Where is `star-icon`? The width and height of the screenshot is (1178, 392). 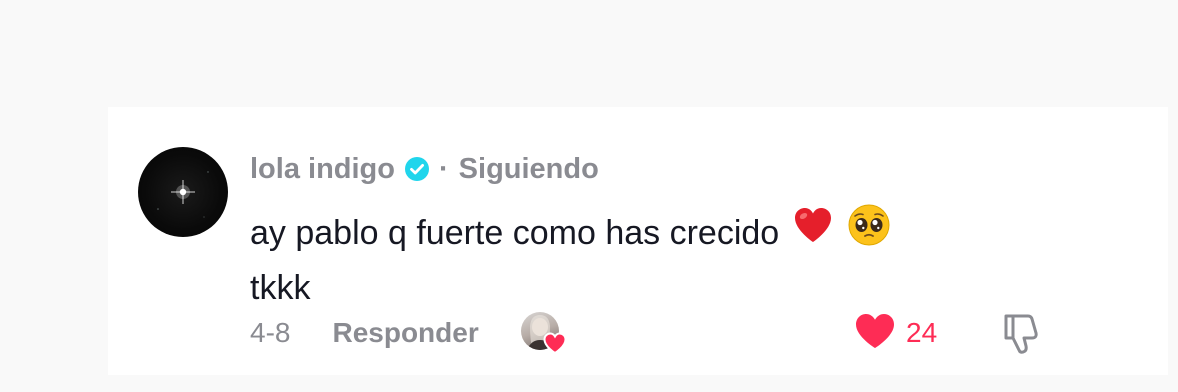 star-icon is located at coordinates (183, 194).